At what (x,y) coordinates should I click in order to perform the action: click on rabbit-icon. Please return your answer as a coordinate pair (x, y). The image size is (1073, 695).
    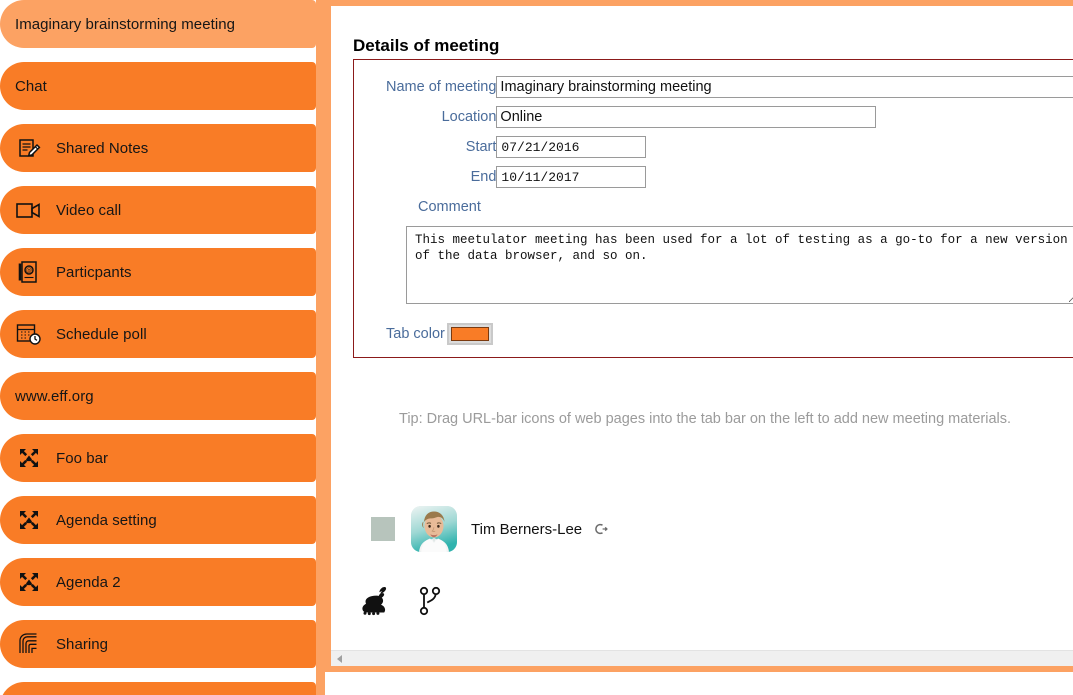
    Looking at the image, I should click on (377, 603).